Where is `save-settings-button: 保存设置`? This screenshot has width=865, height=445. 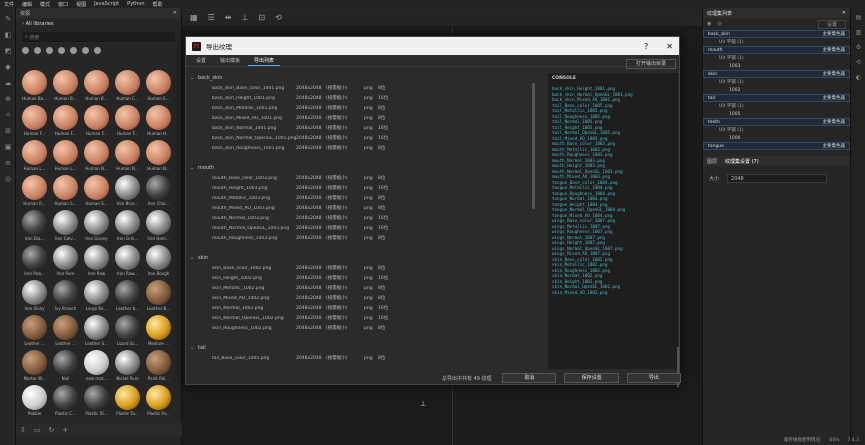
save-settings-button: 保存设置 is located at coordinates (591, 378).